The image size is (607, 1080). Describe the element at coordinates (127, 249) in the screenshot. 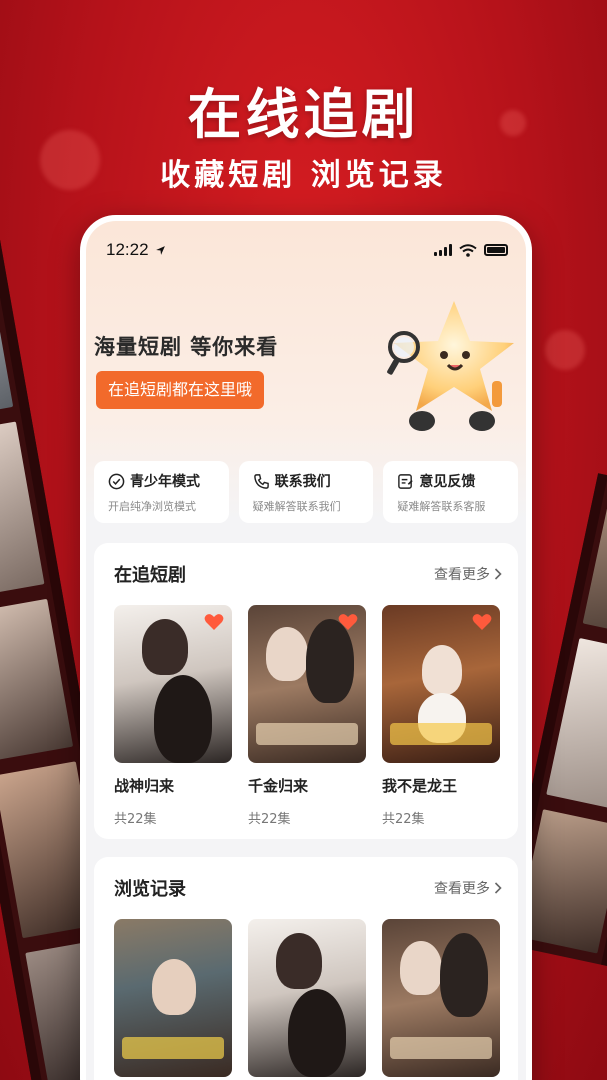

I see `status-time: 12:22` at that location.